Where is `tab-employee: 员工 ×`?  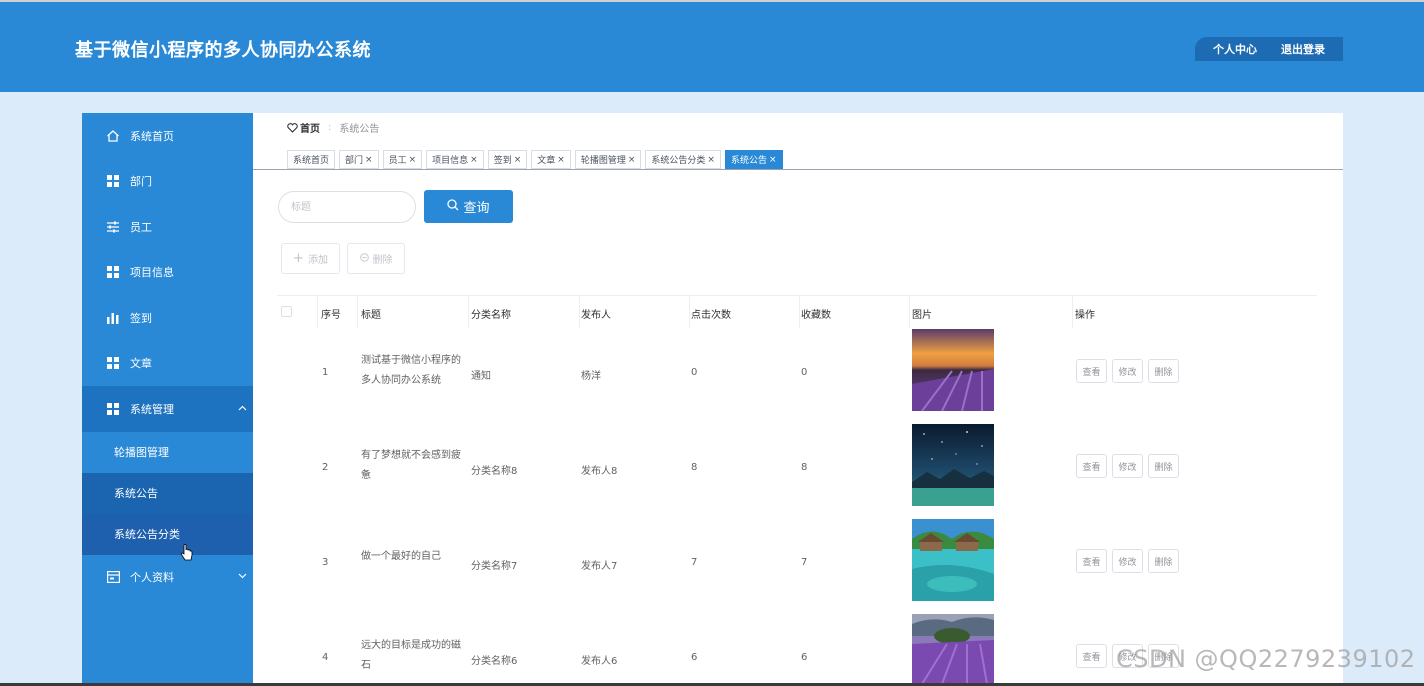
tab-employee: 员工 × is located at coordinates (402, 159).